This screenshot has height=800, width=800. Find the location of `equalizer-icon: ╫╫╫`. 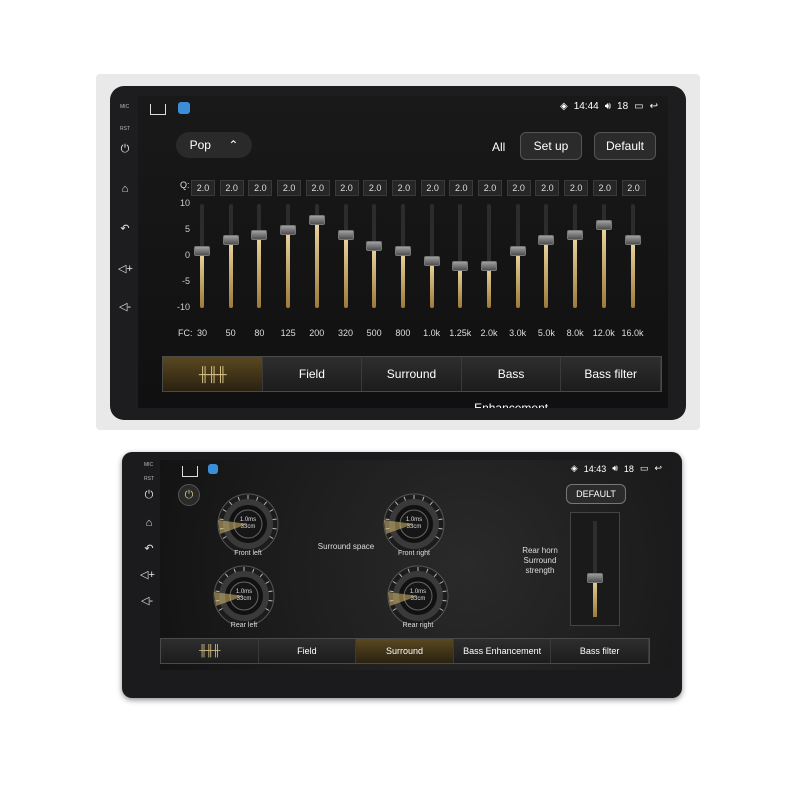

equalizer-icon: ╫╫╫ is located at coordinates (212, 374).